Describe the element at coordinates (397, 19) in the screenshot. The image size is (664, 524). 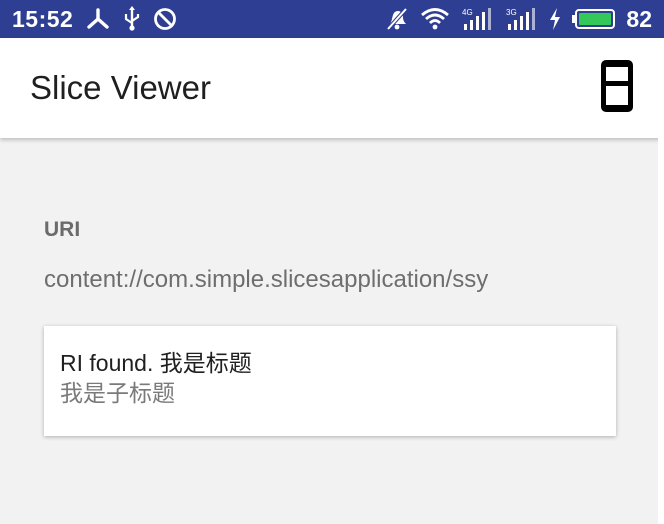
I see `muted-bell-icon` at that location.